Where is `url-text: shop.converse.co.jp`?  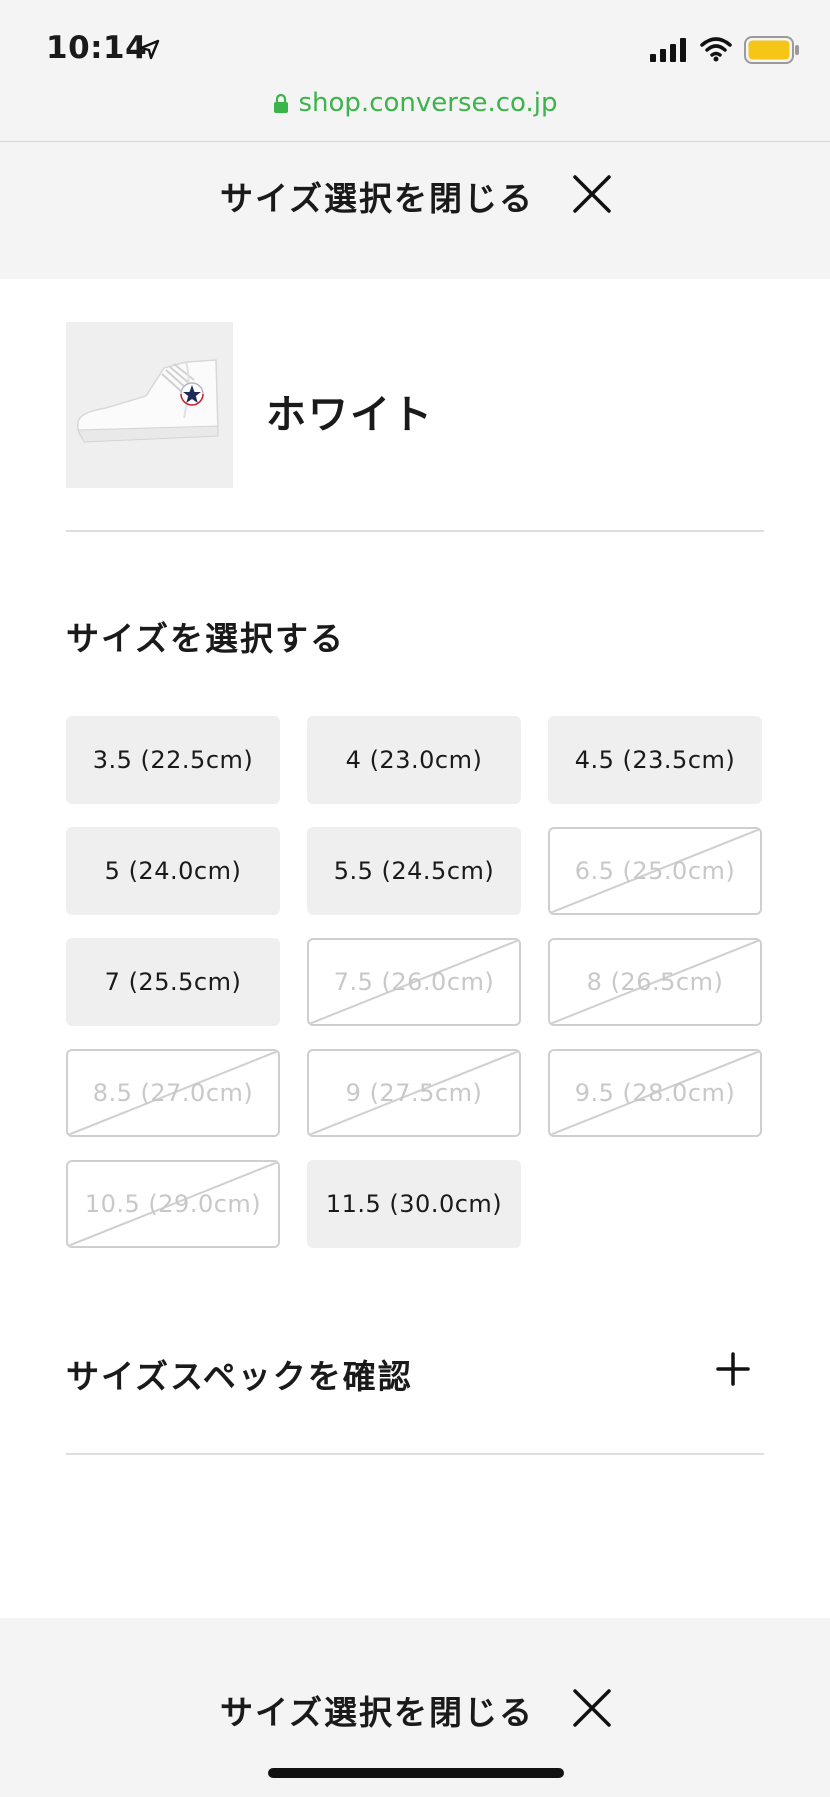
url-text: shop.converse.co.jp is located at coordinates (428, 103).